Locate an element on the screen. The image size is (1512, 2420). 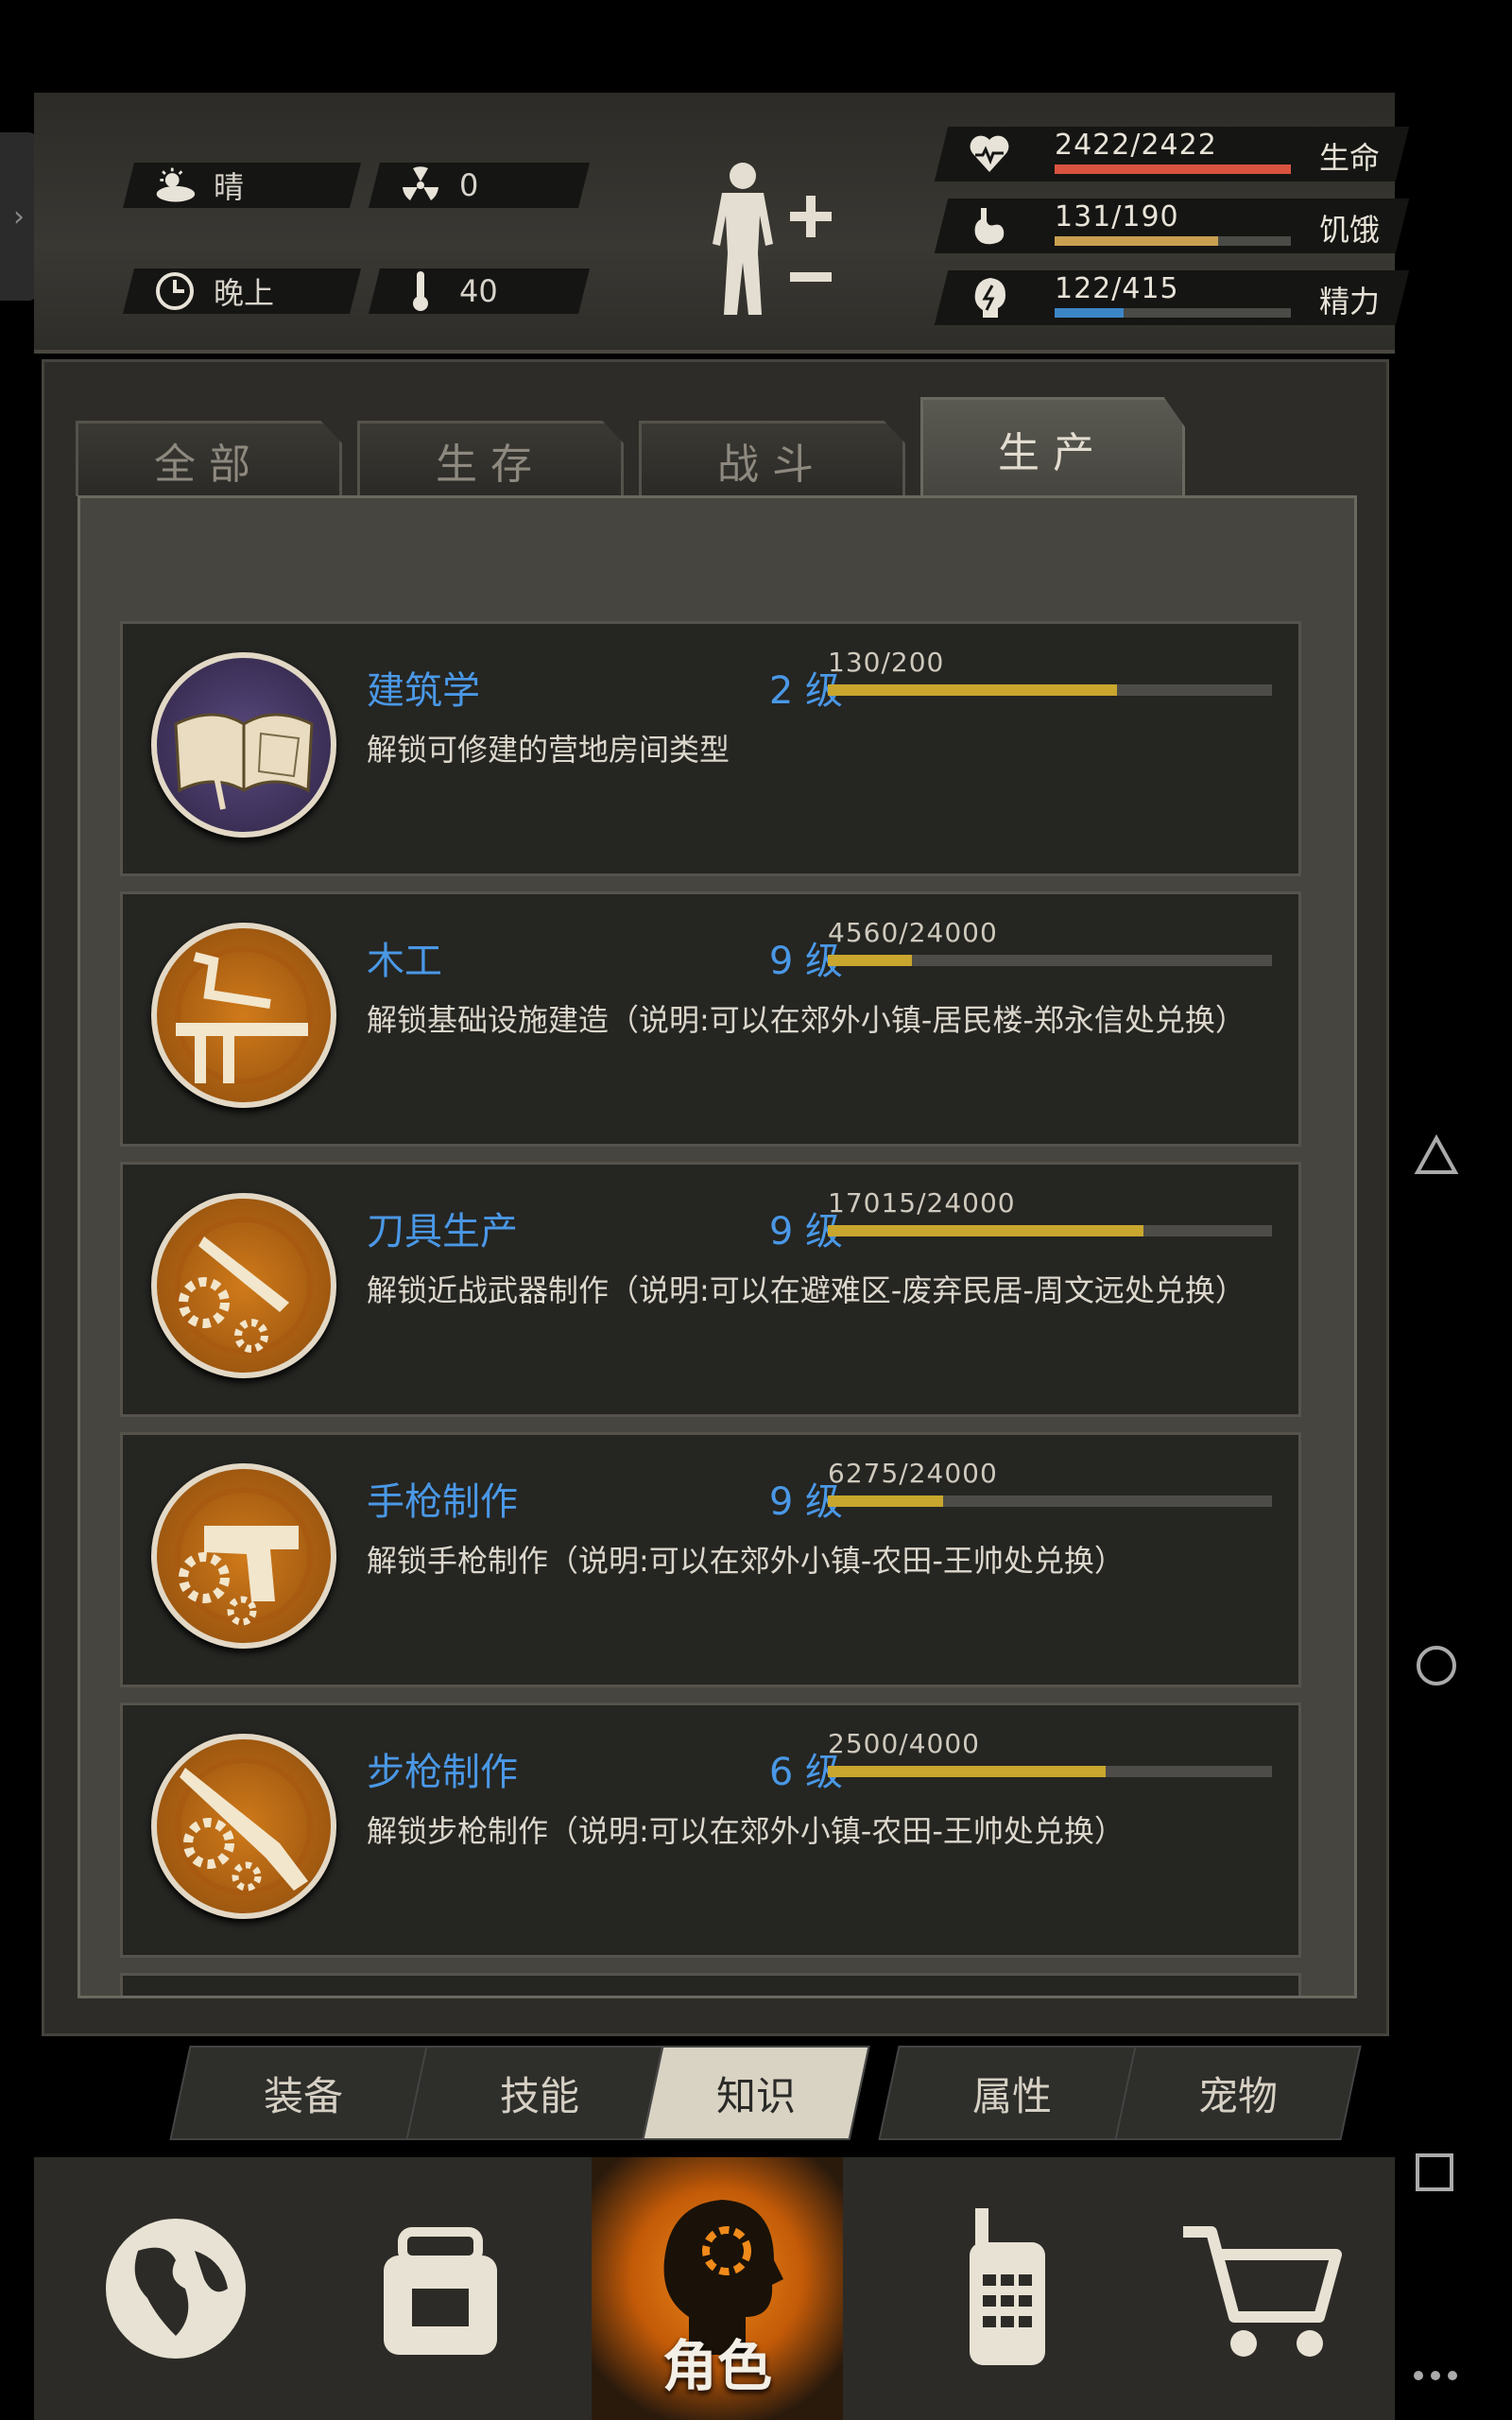
hunger-bar is located at coordinates (1173, 241).